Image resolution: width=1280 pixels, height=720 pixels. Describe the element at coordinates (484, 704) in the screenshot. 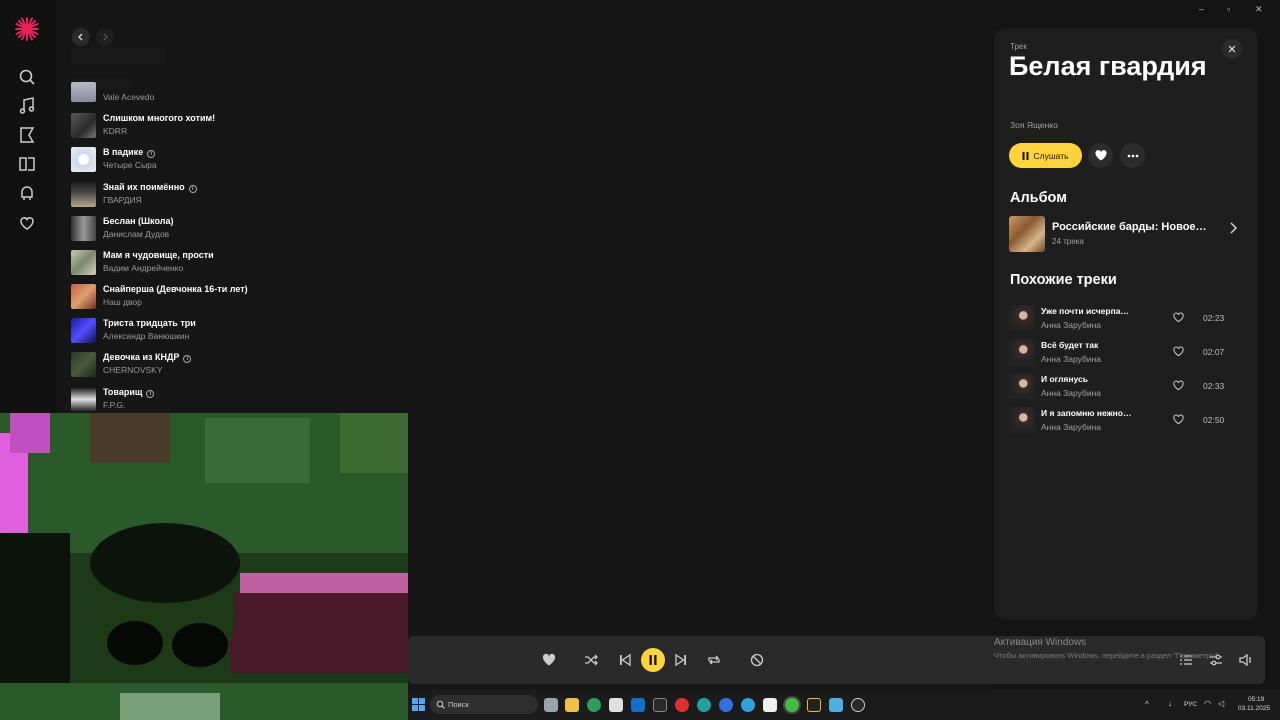

I see `taskbar-search: Поиск` at that location.